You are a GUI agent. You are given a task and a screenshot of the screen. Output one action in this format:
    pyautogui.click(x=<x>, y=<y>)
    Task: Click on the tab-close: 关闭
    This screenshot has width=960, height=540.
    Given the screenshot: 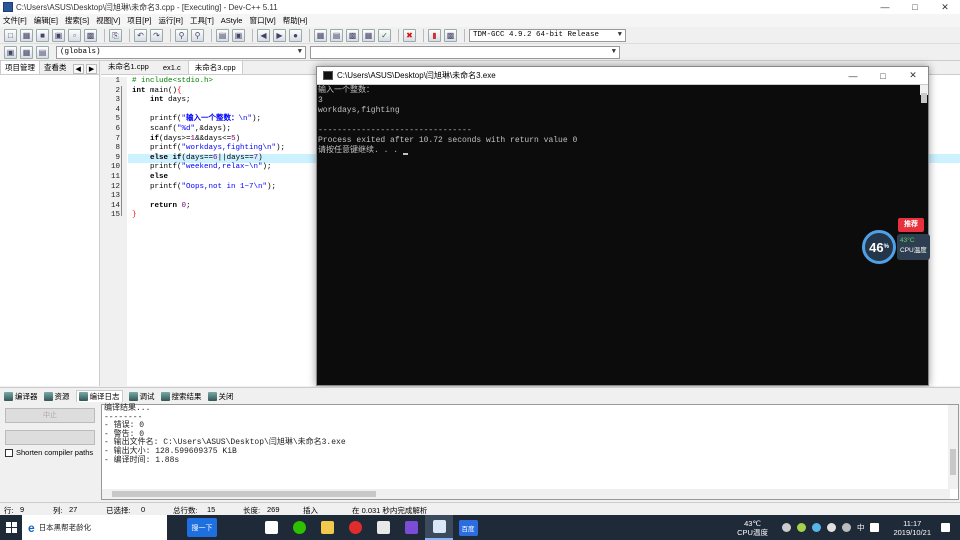 What is the action you would take?
    pyautogui.click(x=220, y=396)
    